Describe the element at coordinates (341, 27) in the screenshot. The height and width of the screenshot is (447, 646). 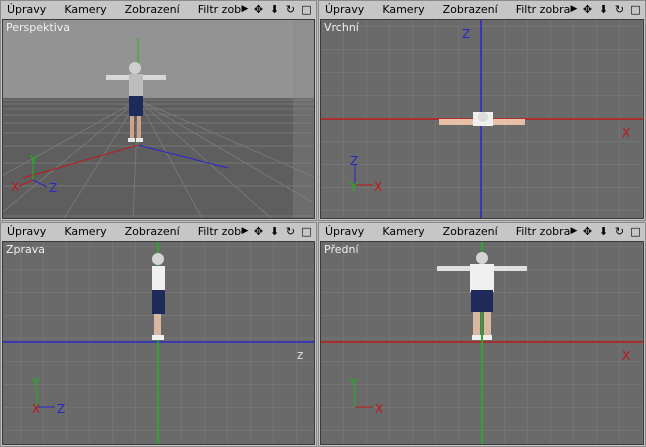
I see `viewport-label: Vrchní` at that location.